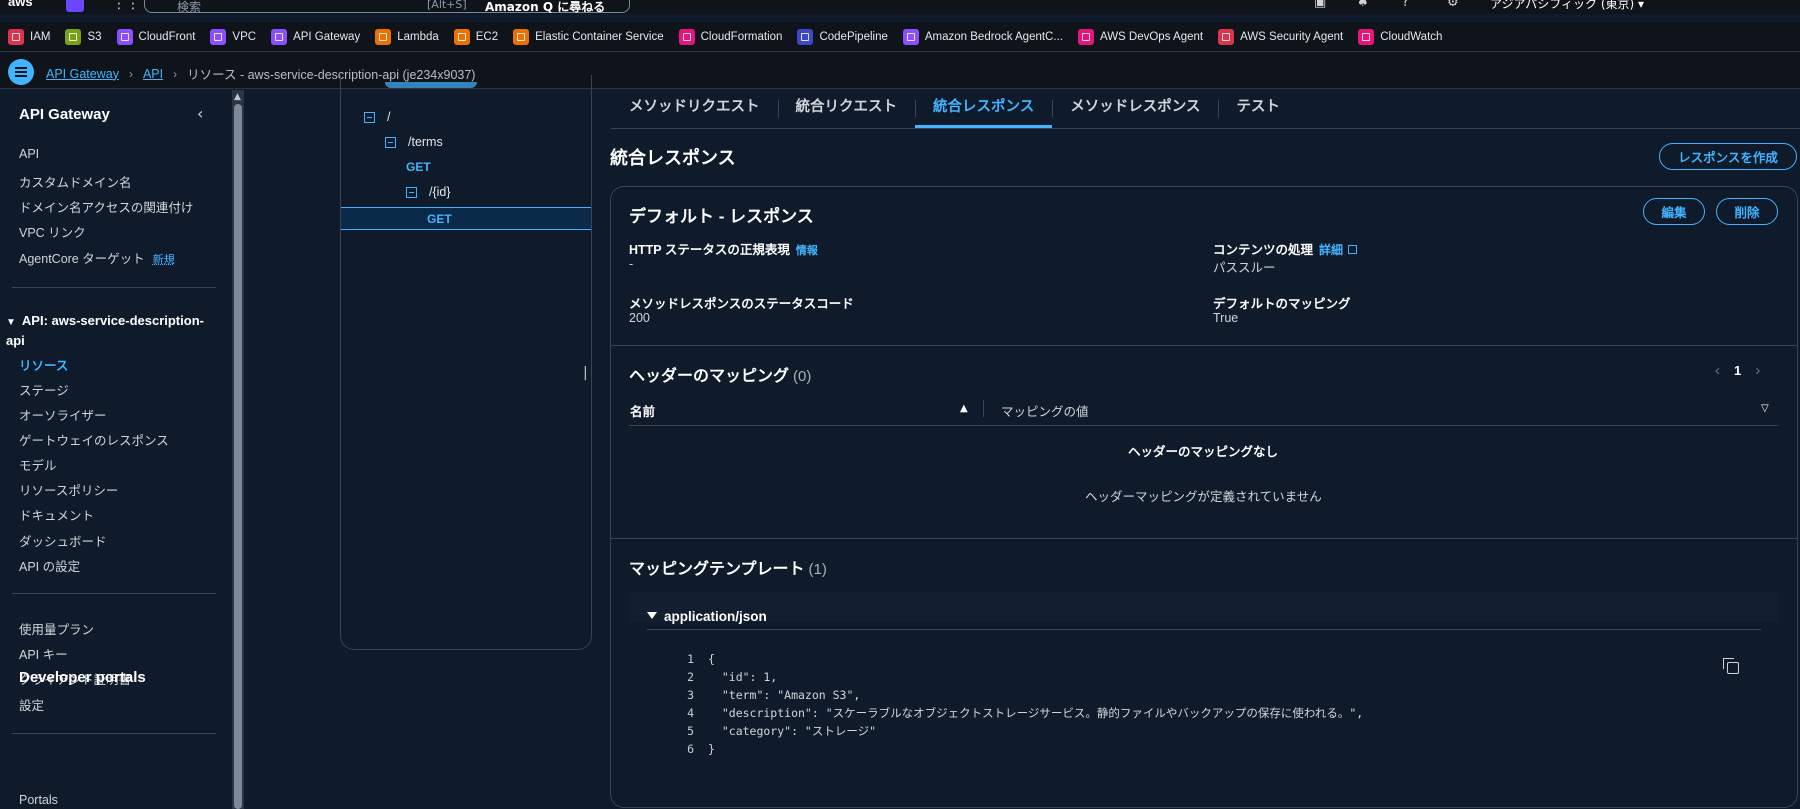  What do you see at coordinates (155, 36) in the screenshot?
I see `favorite-cloudfront: CloudFront` at bounding box center [155, 36].